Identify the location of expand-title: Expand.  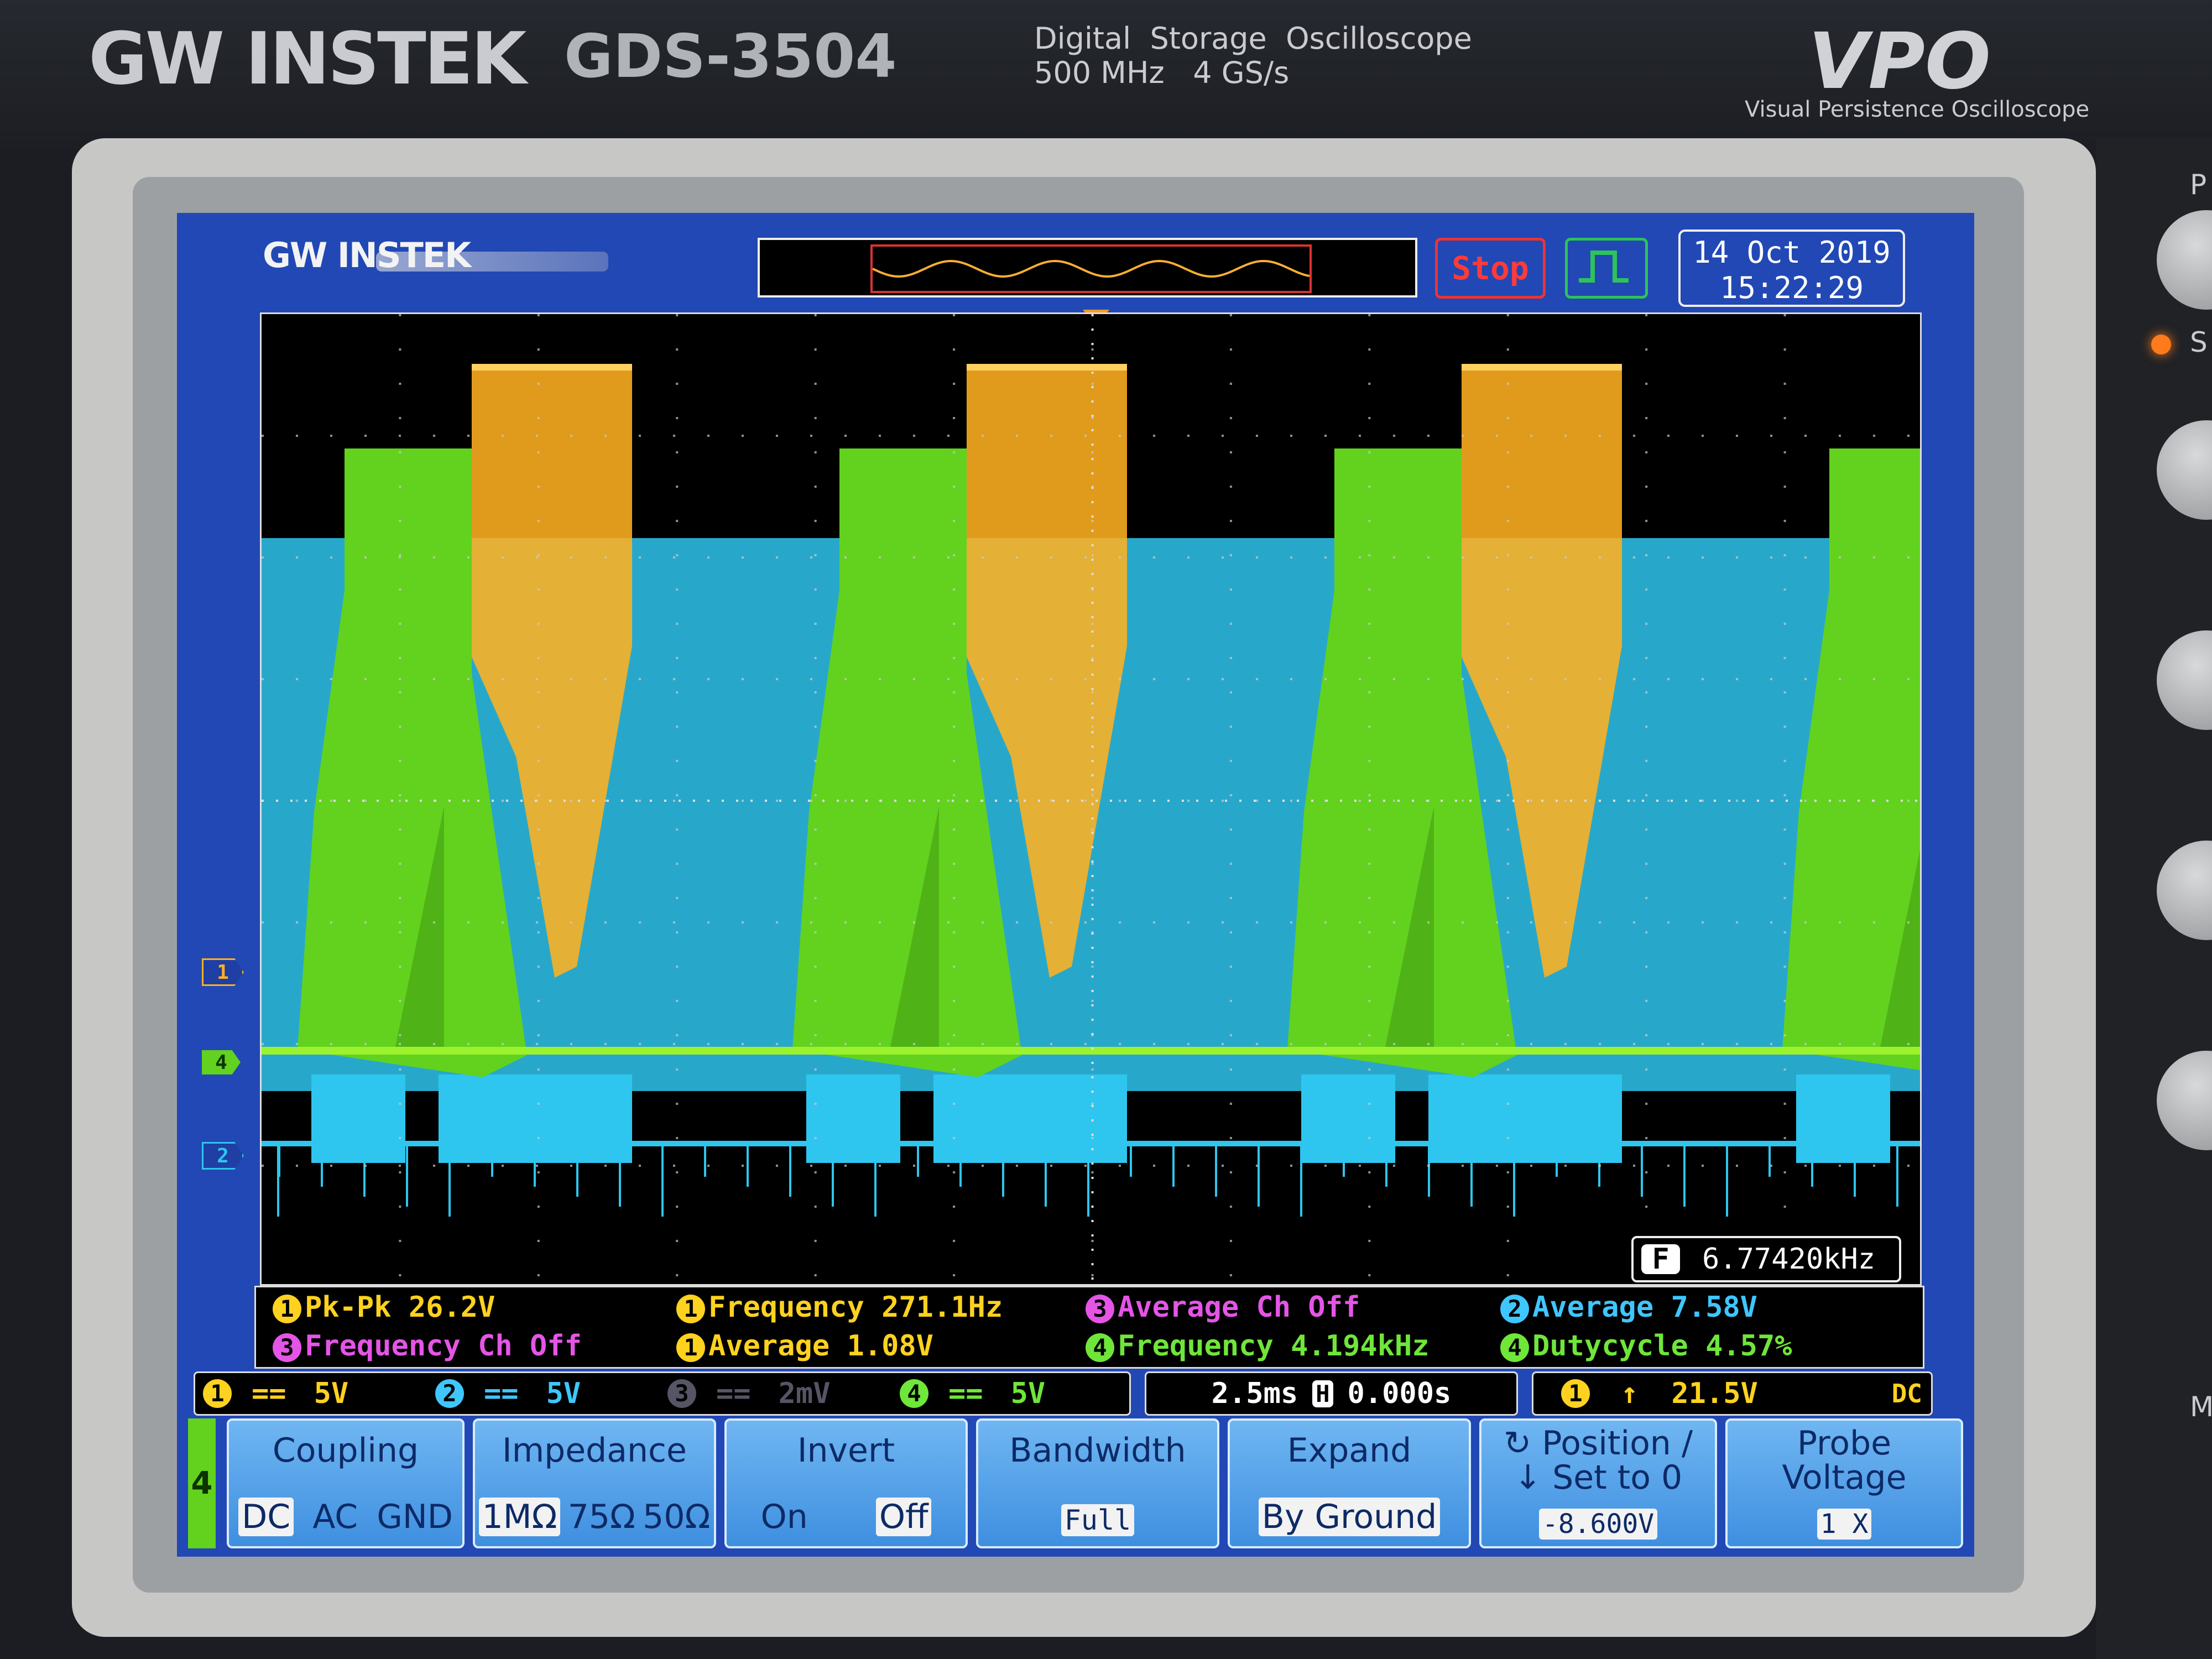
(1349, 1451).